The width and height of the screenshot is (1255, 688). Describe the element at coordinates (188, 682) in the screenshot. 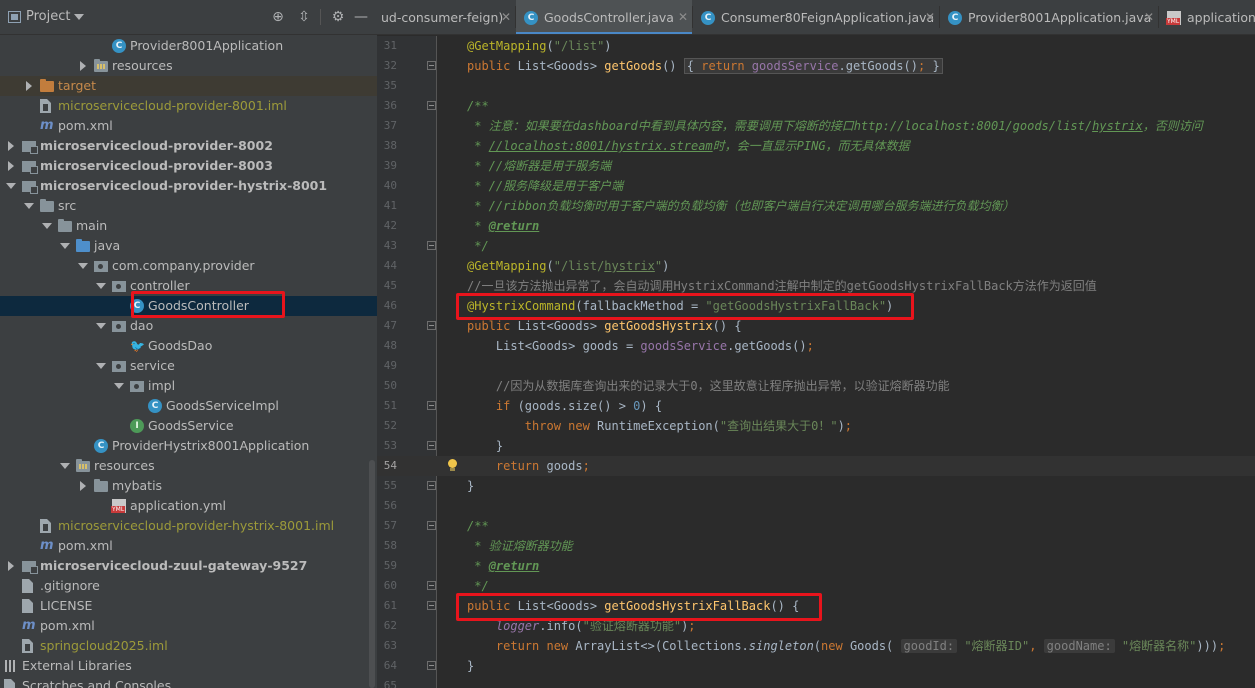

I see `tree-item: Scratches and Consoles` at that location.